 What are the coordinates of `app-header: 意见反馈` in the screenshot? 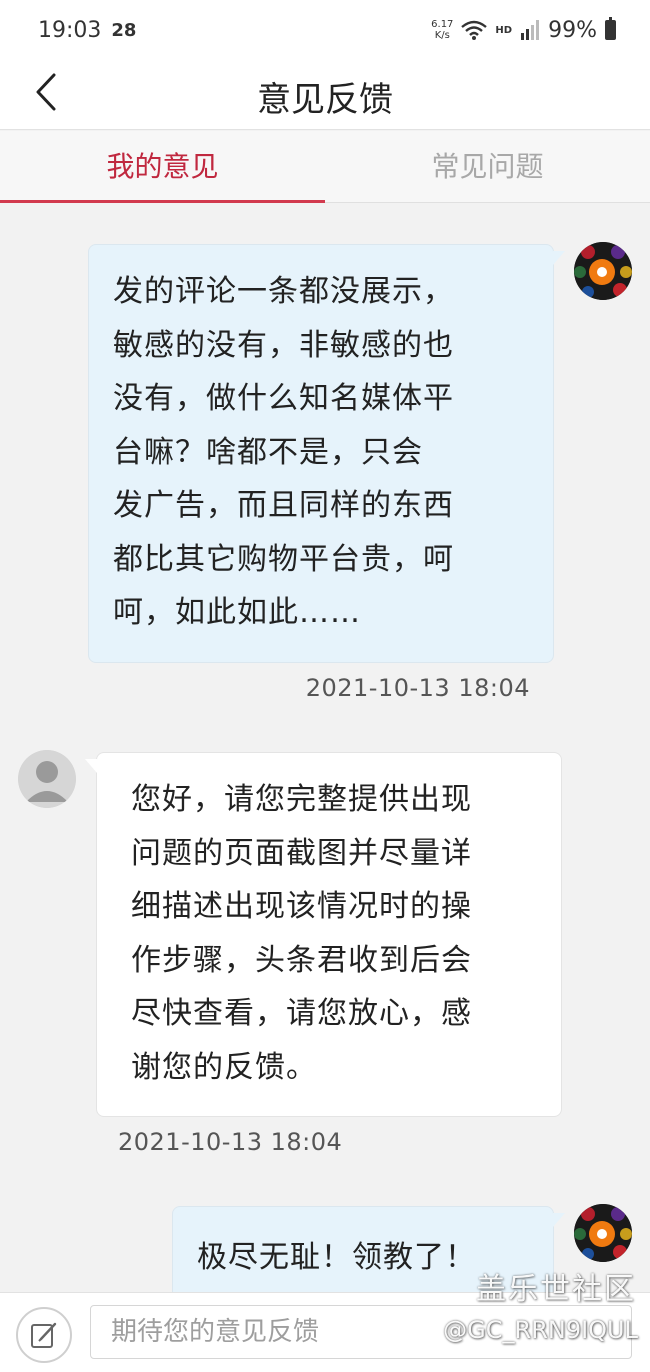 It's located at (325, 95).